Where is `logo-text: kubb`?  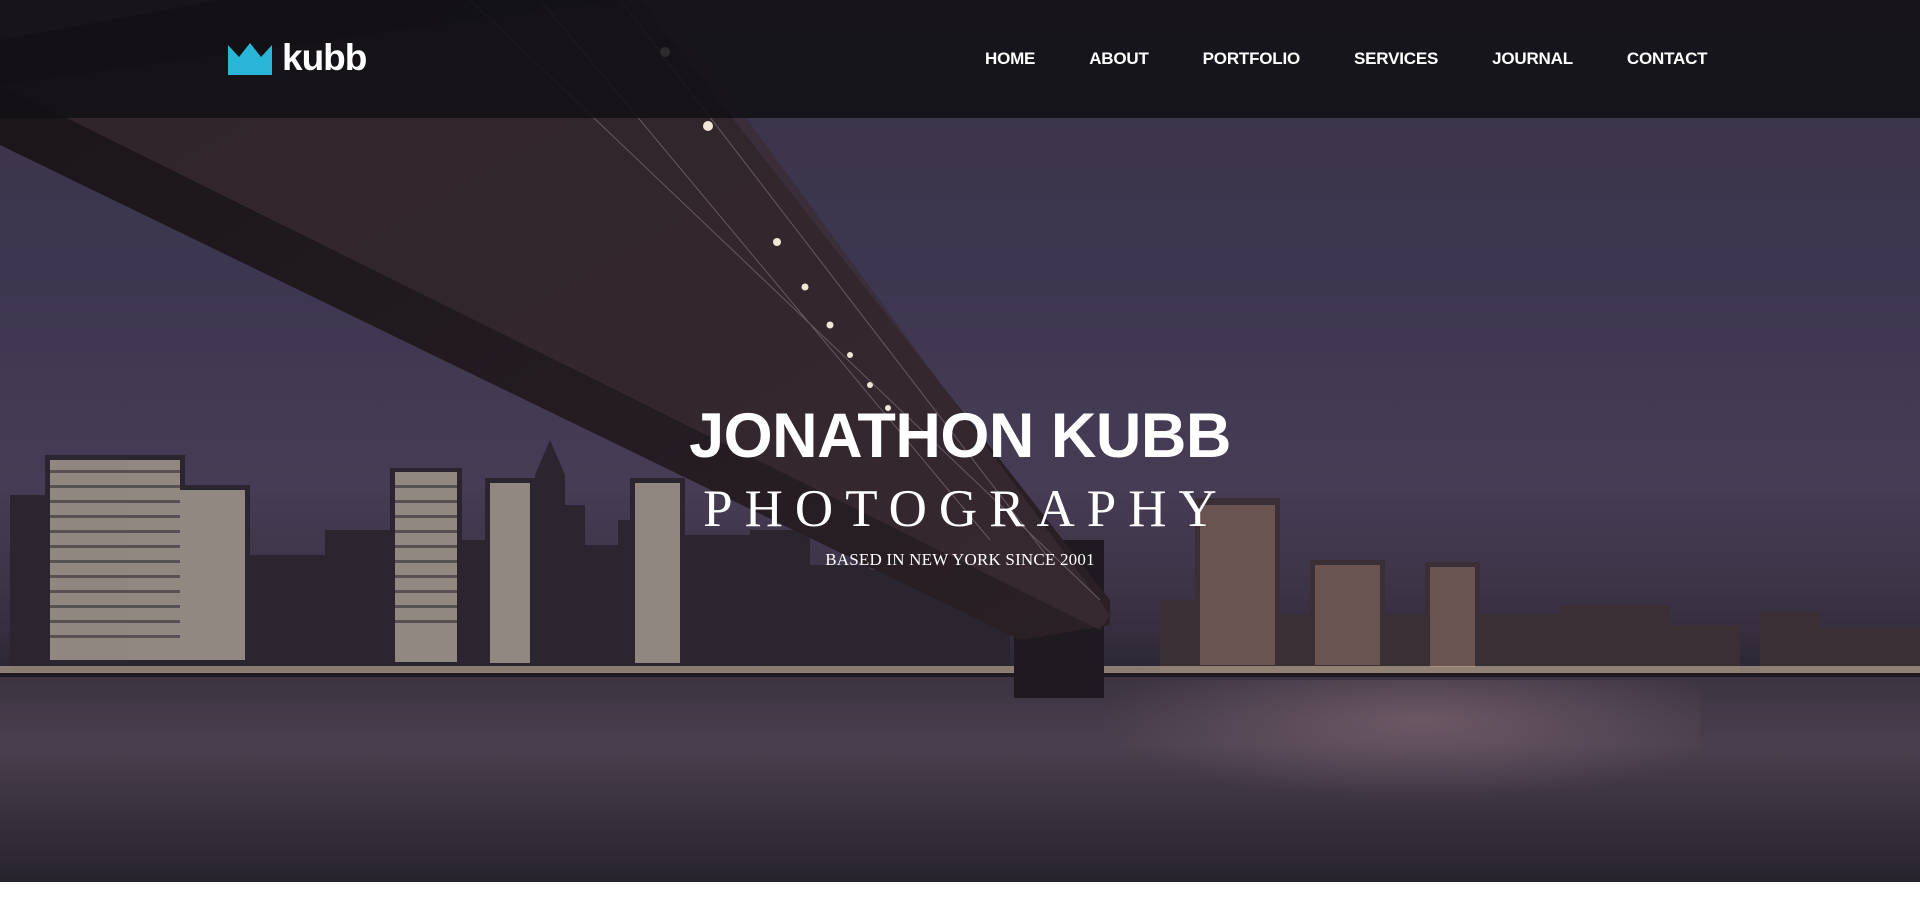
logo-text: kubb is located at coordinates (324, 57).